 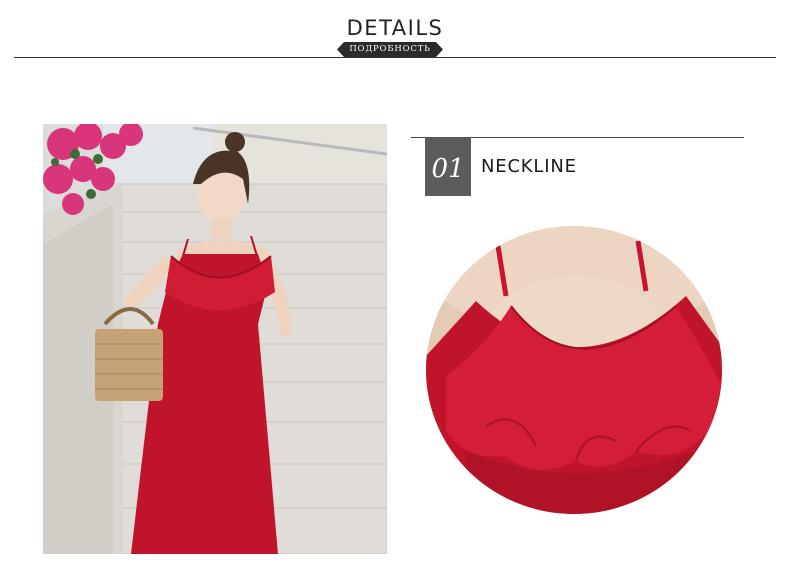 I want to click on section-subtitle-badge: ПОДРОБНОСТЬ, so click(x=390, y=49).